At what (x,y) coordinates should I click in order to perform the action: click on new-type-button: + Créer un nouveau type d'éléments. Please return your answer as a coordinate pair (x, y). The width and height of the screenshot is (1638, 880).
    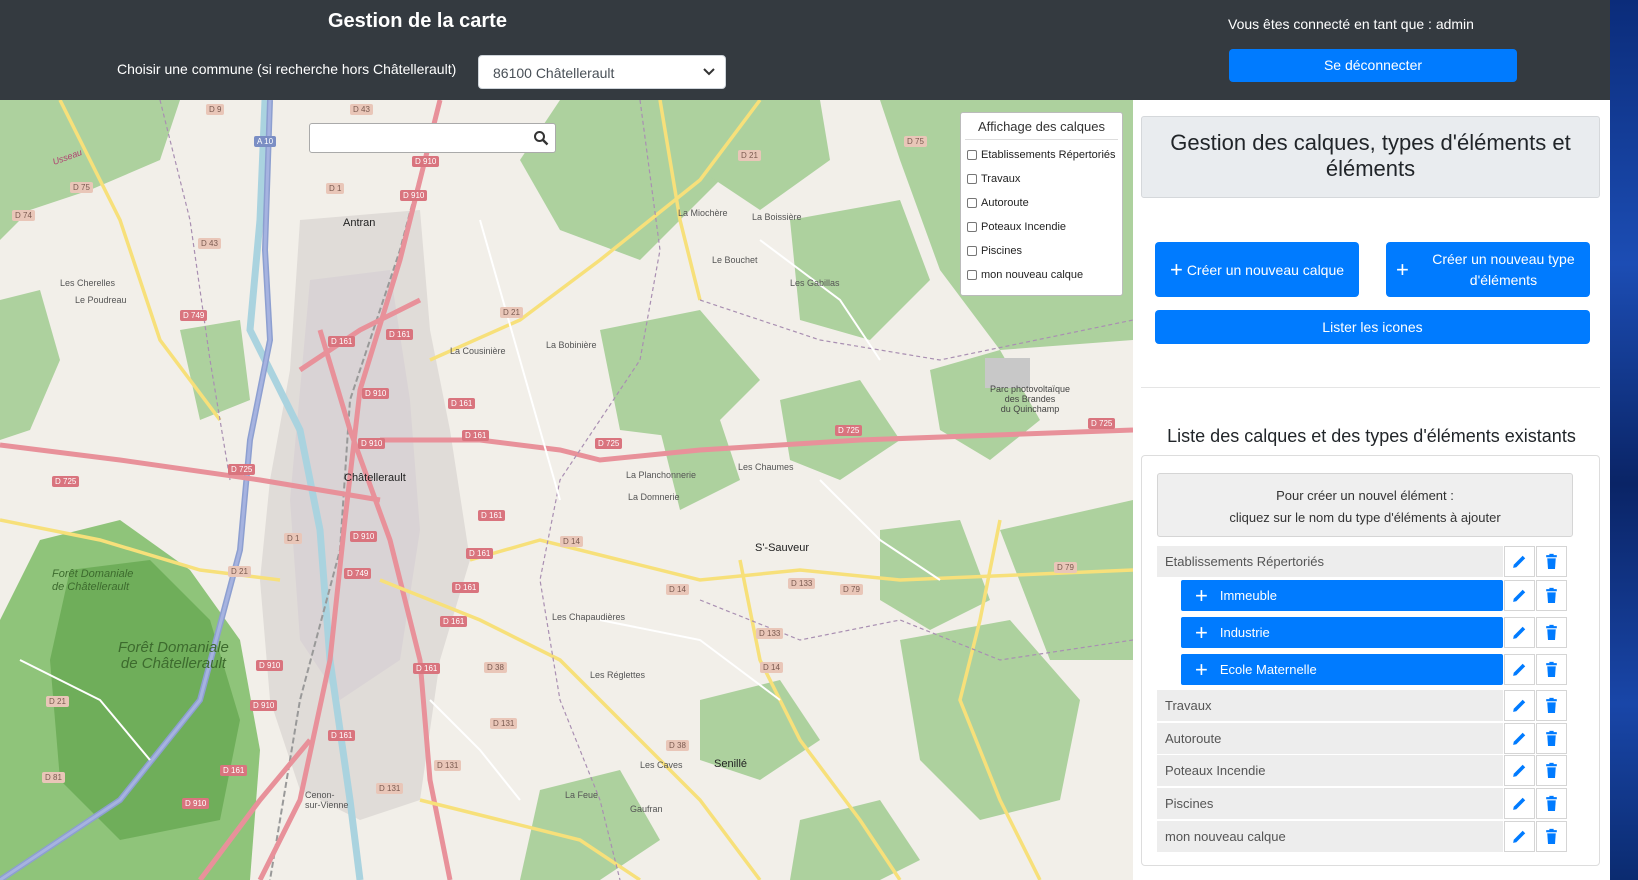
    Looking at the image, I should click on (1488, 269).